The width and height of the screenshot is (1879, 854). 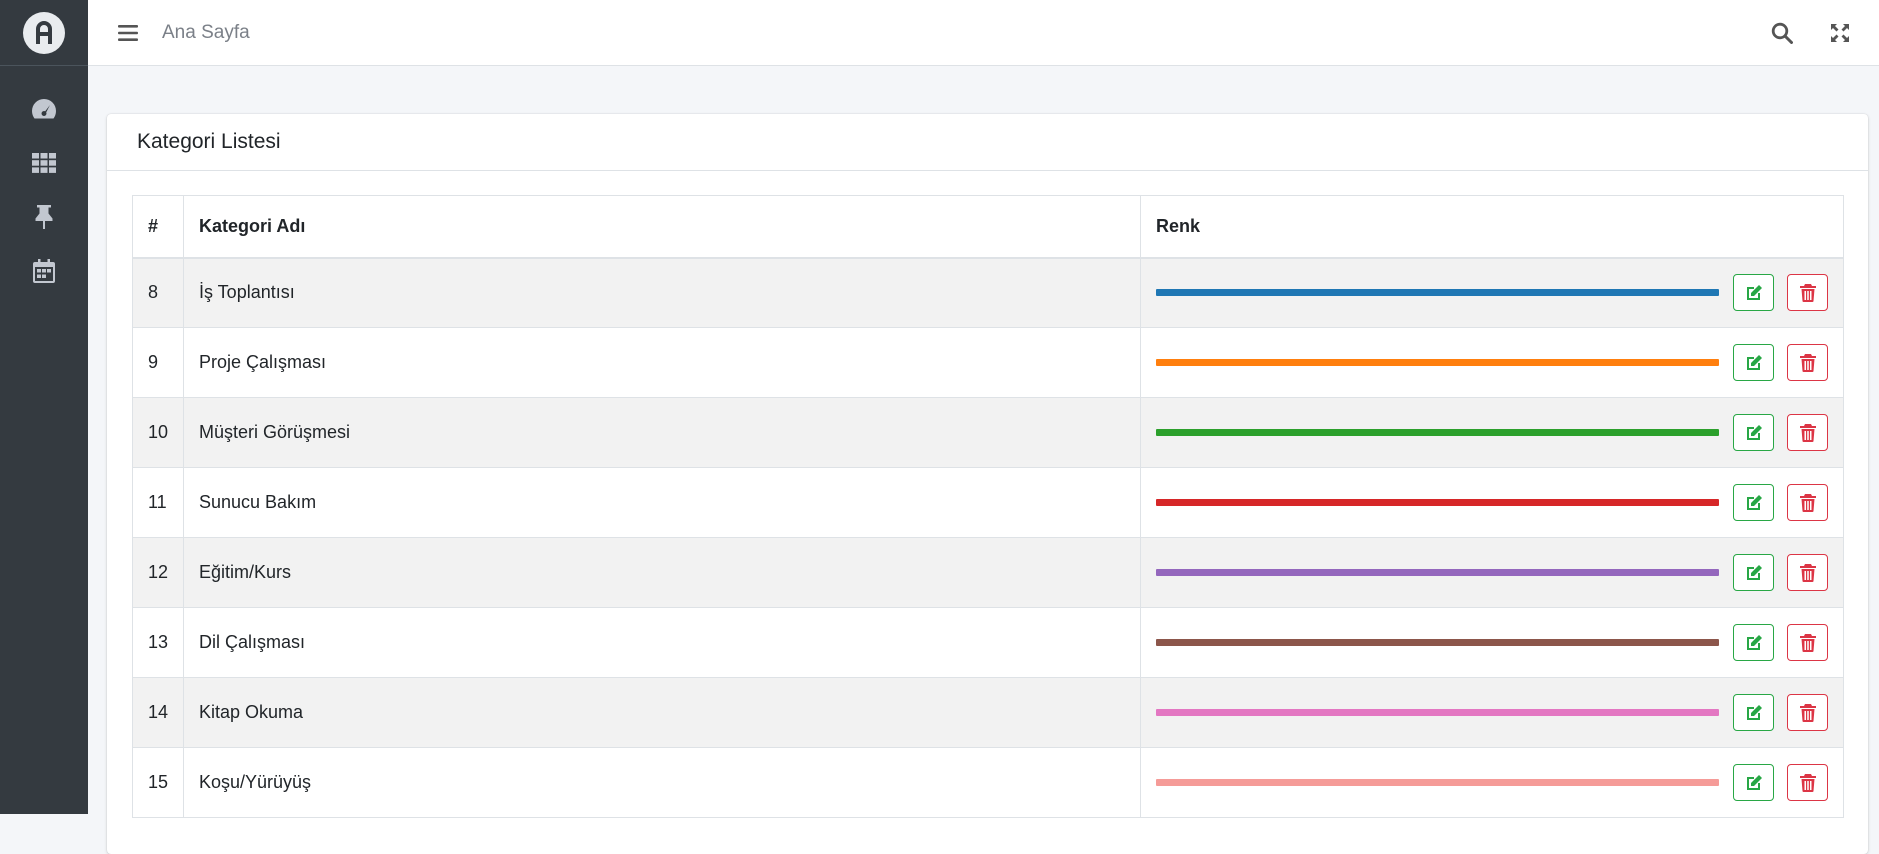 I want to click on row-id: 12, so click(x=158, y=573).